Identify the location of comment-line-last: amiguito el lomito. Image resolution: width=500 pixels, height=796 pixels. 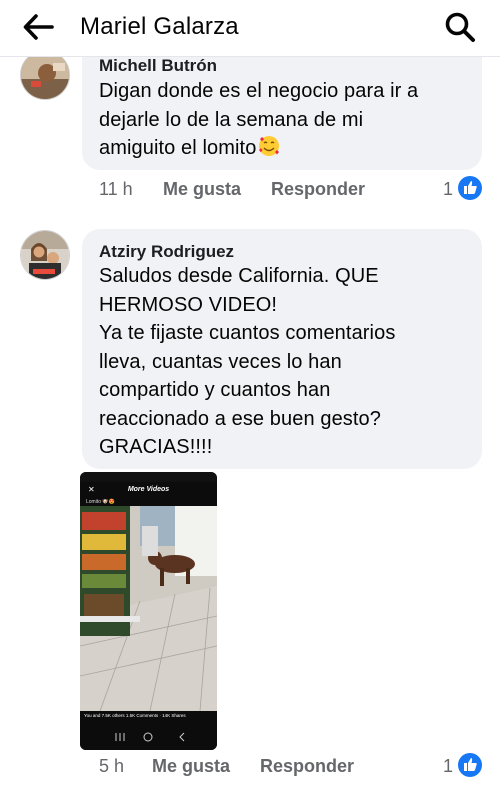
(284, 148).